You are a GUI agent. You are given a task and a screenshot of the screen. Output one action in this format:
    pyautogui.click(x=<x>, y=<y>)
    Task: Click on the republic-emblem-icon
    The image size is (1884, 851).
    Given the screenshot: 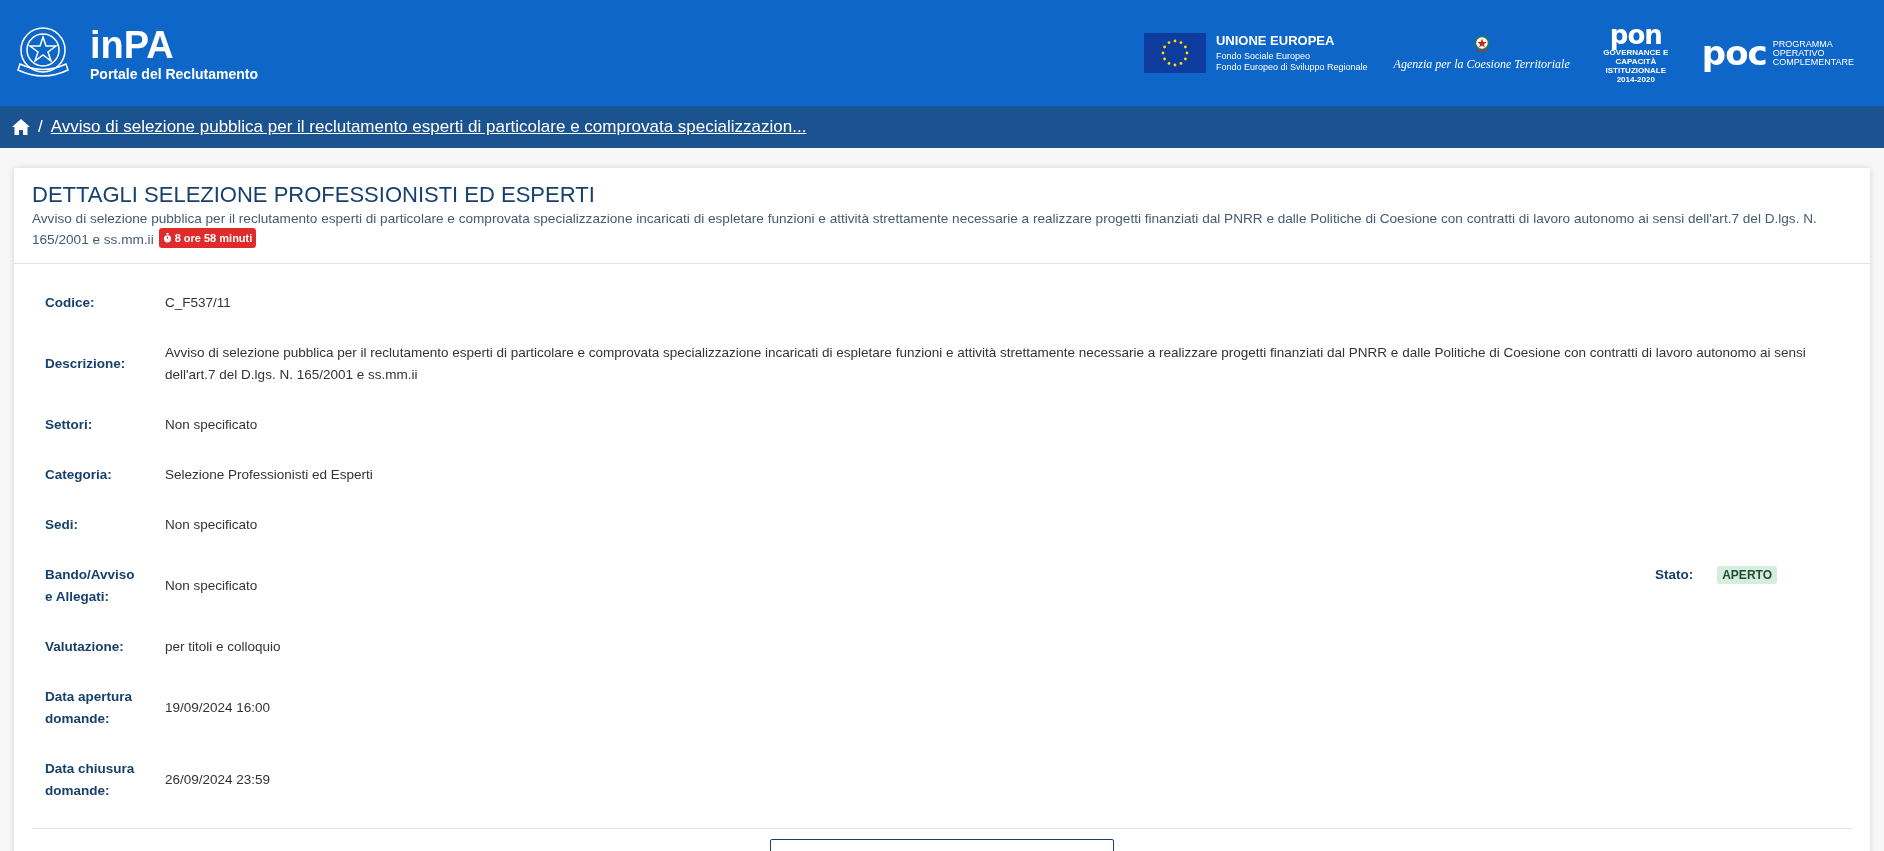 What is the action you would take?
    pyautogui.click(x=1481, y=43)
    